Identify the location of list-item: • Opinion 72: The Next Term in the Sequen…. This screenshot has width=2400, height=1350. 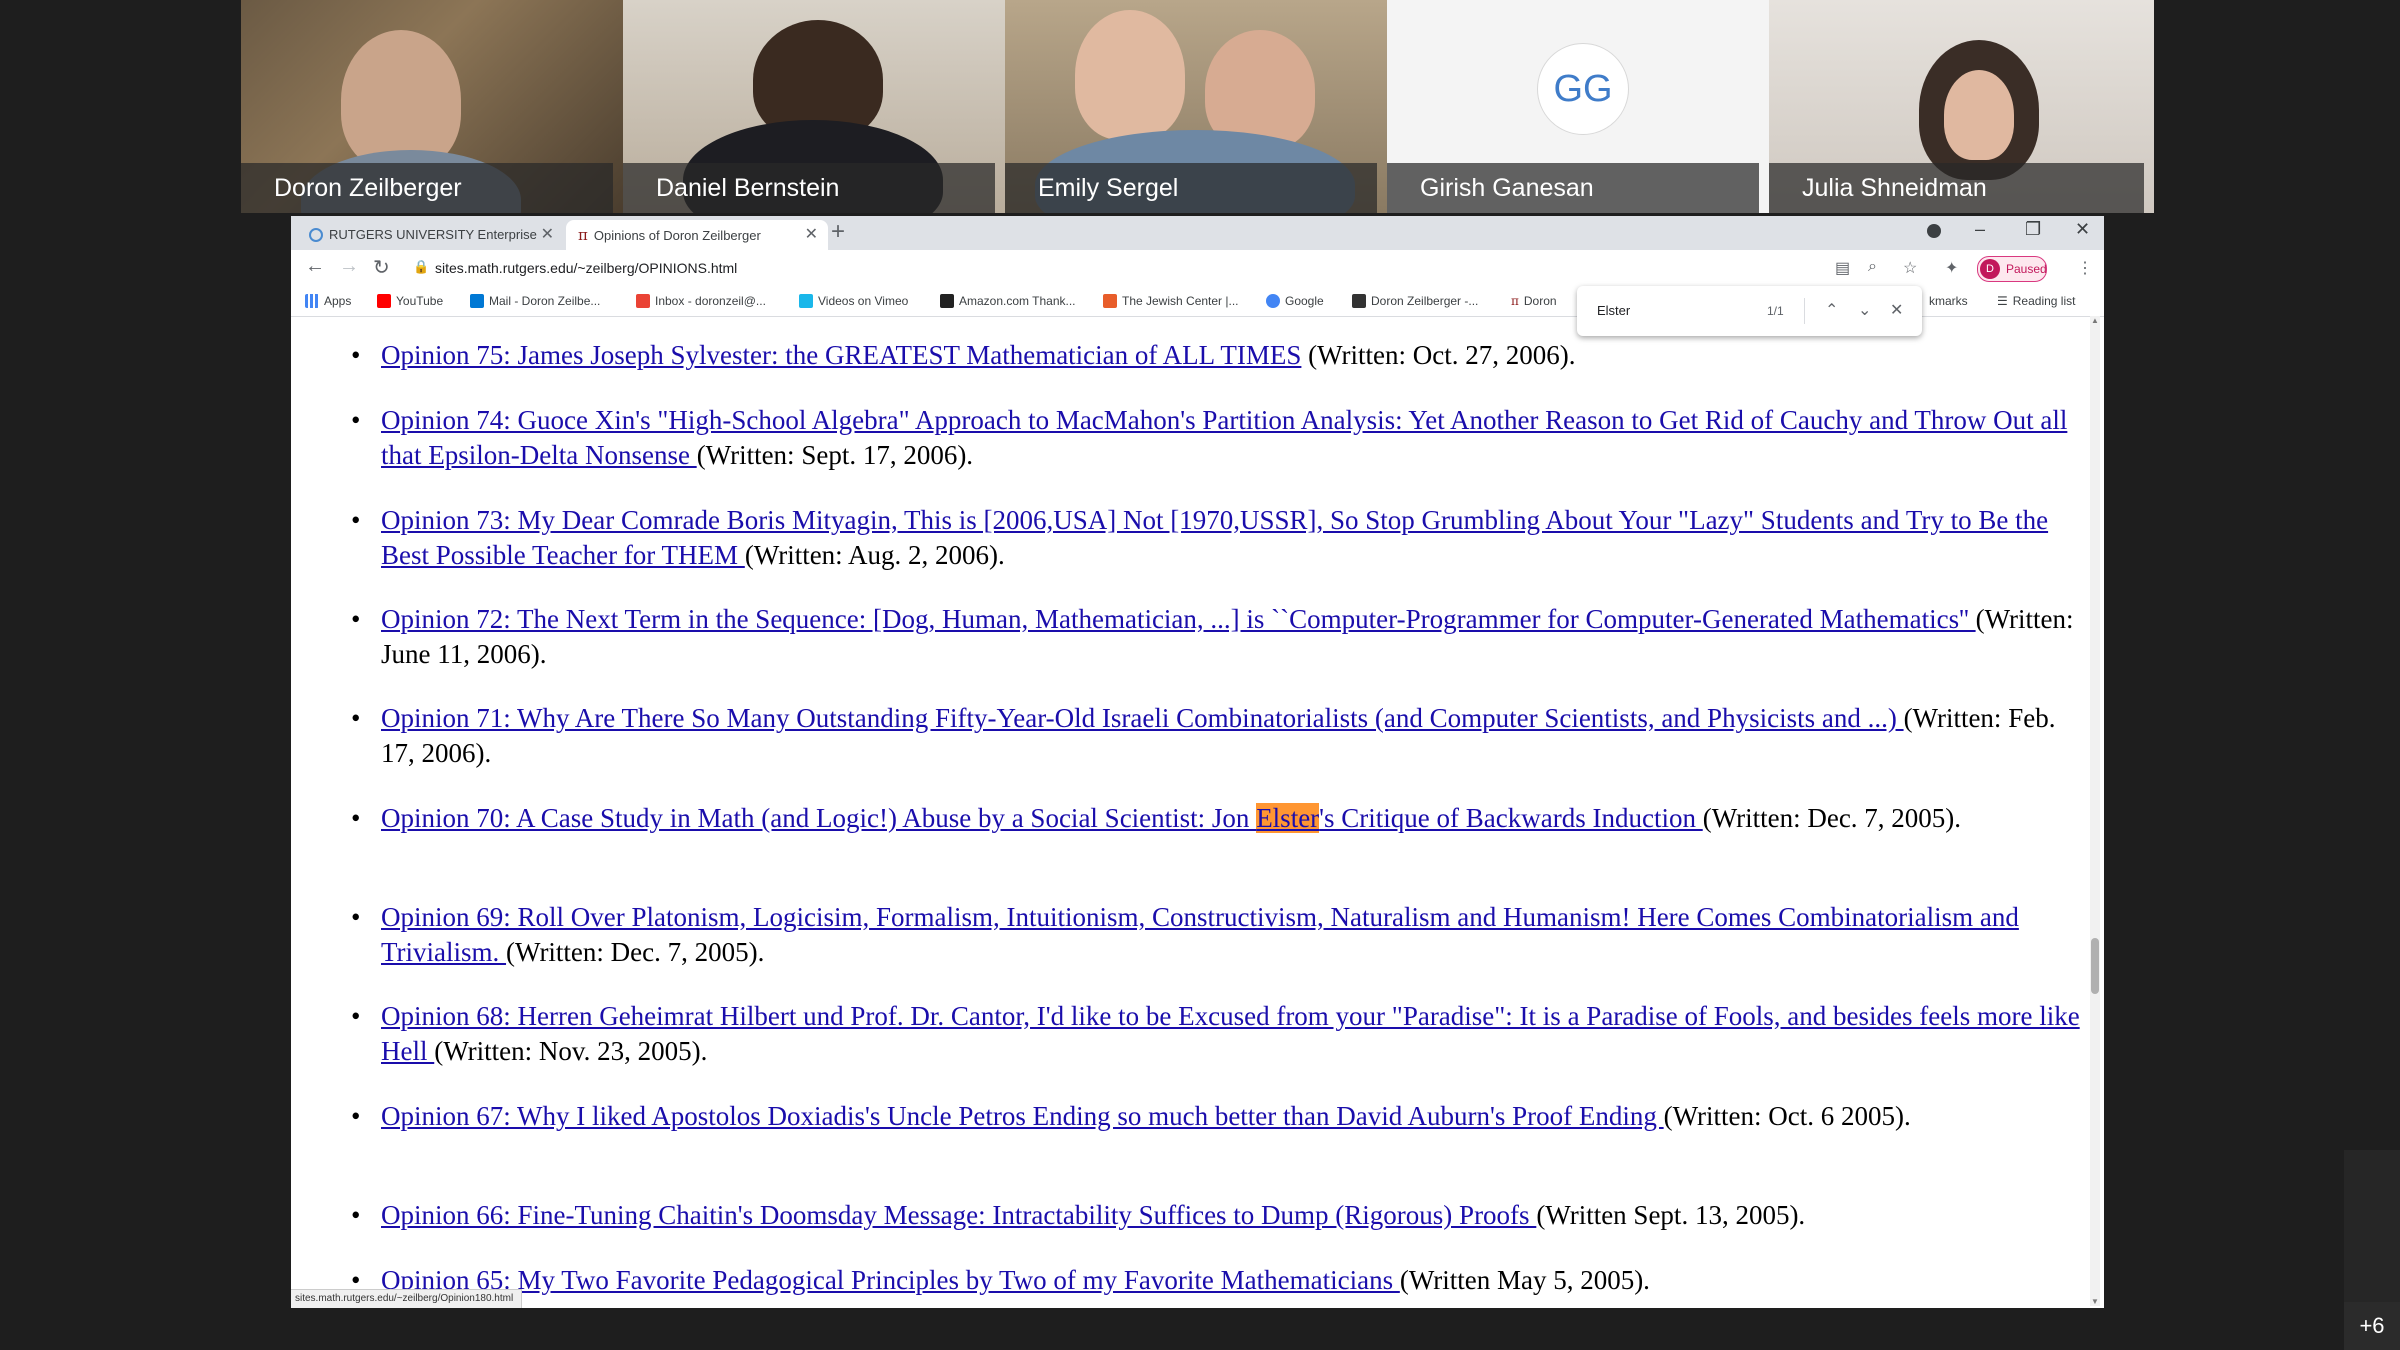
(1212, 636).